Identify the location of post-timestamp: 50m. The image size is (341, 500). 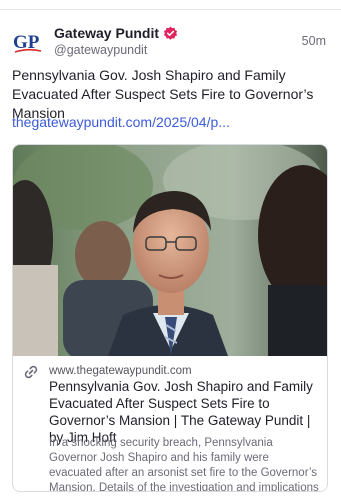
(314, 41).